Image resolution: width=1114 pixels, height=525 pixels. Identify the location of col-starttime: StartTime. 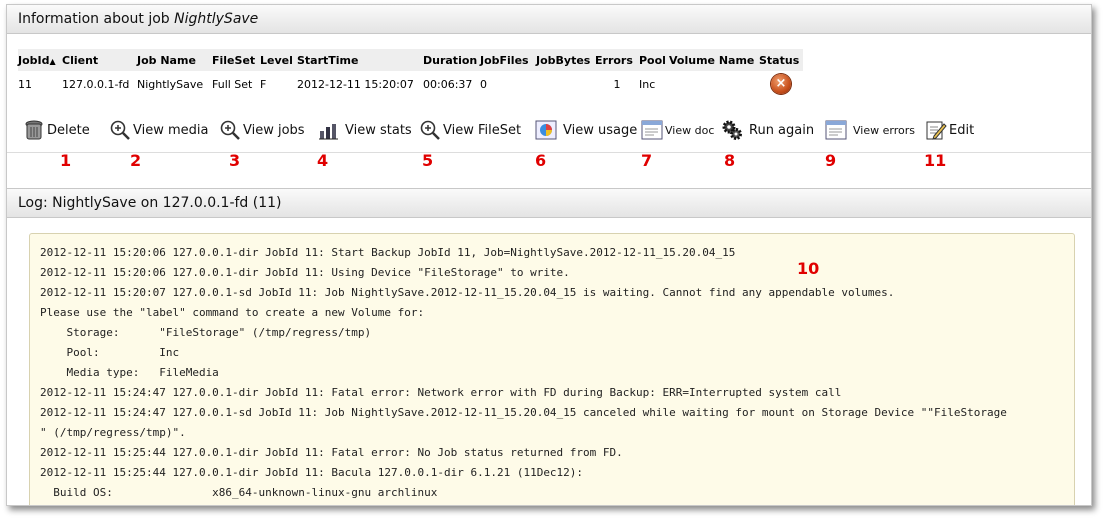
(360, 60).